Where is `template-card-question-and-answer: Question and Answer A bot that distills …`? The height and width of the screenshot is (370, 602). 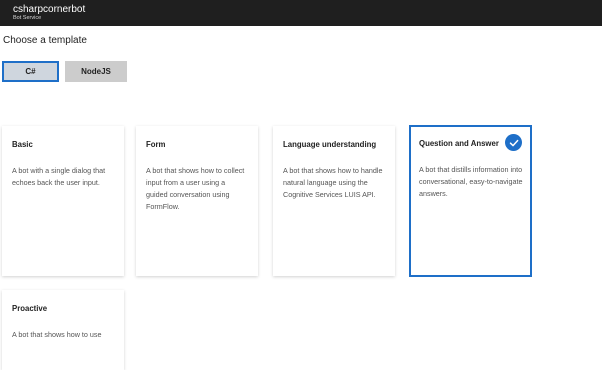 template-card-question-and-answer: Question and Answer A bot that distills … is located at coordinates (470, 201).